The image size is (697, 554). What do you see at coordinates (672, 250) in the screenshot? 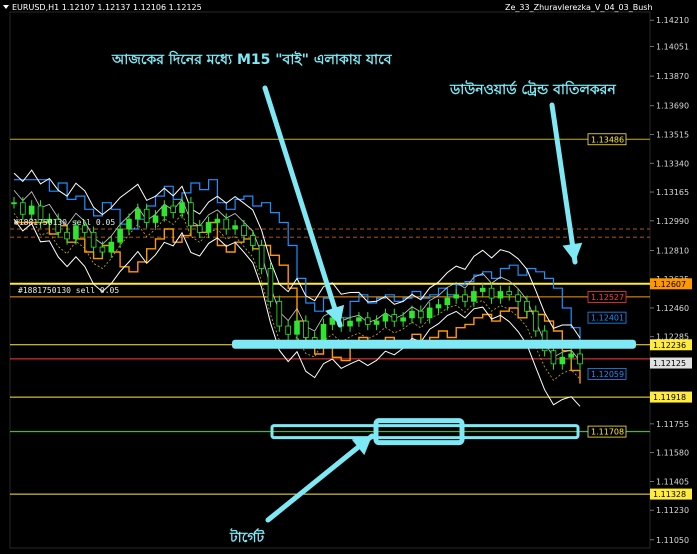
I see `y-tick-label-8: 1.12810` at bounding box center [672, 250].